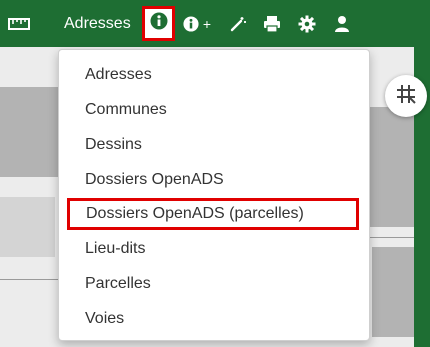  I want to click on measure-button, so click(19, 23).